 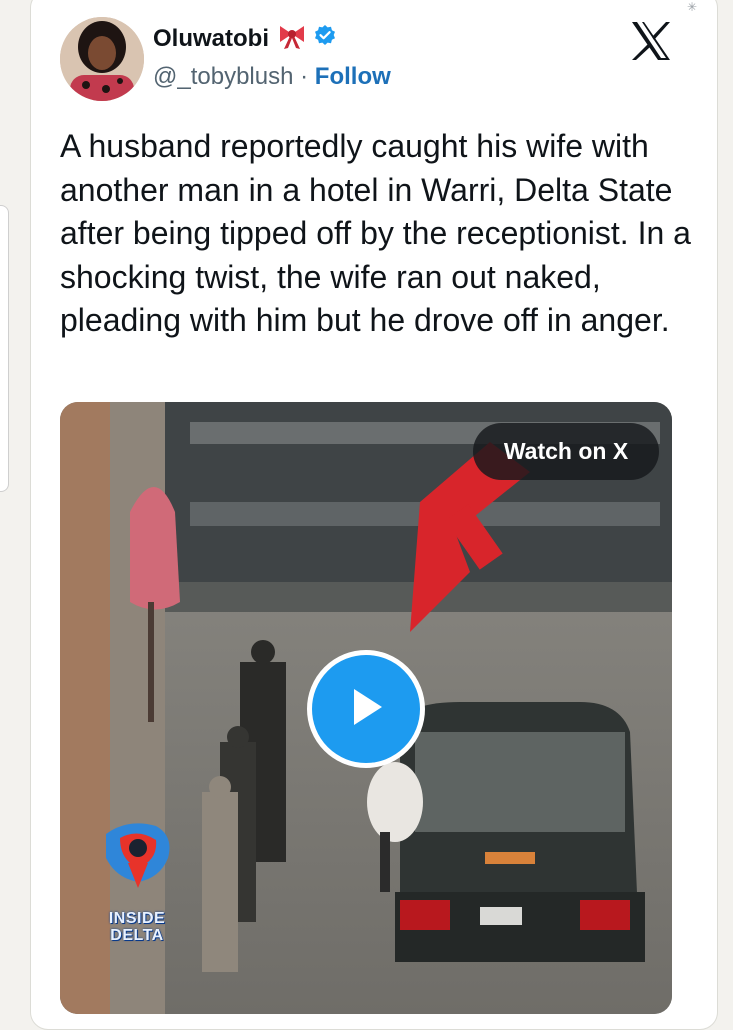 What do you see at coordinates (138, 893) in the screenshot?
I see `inside-delta-logo` at bounding box center [138, 893].